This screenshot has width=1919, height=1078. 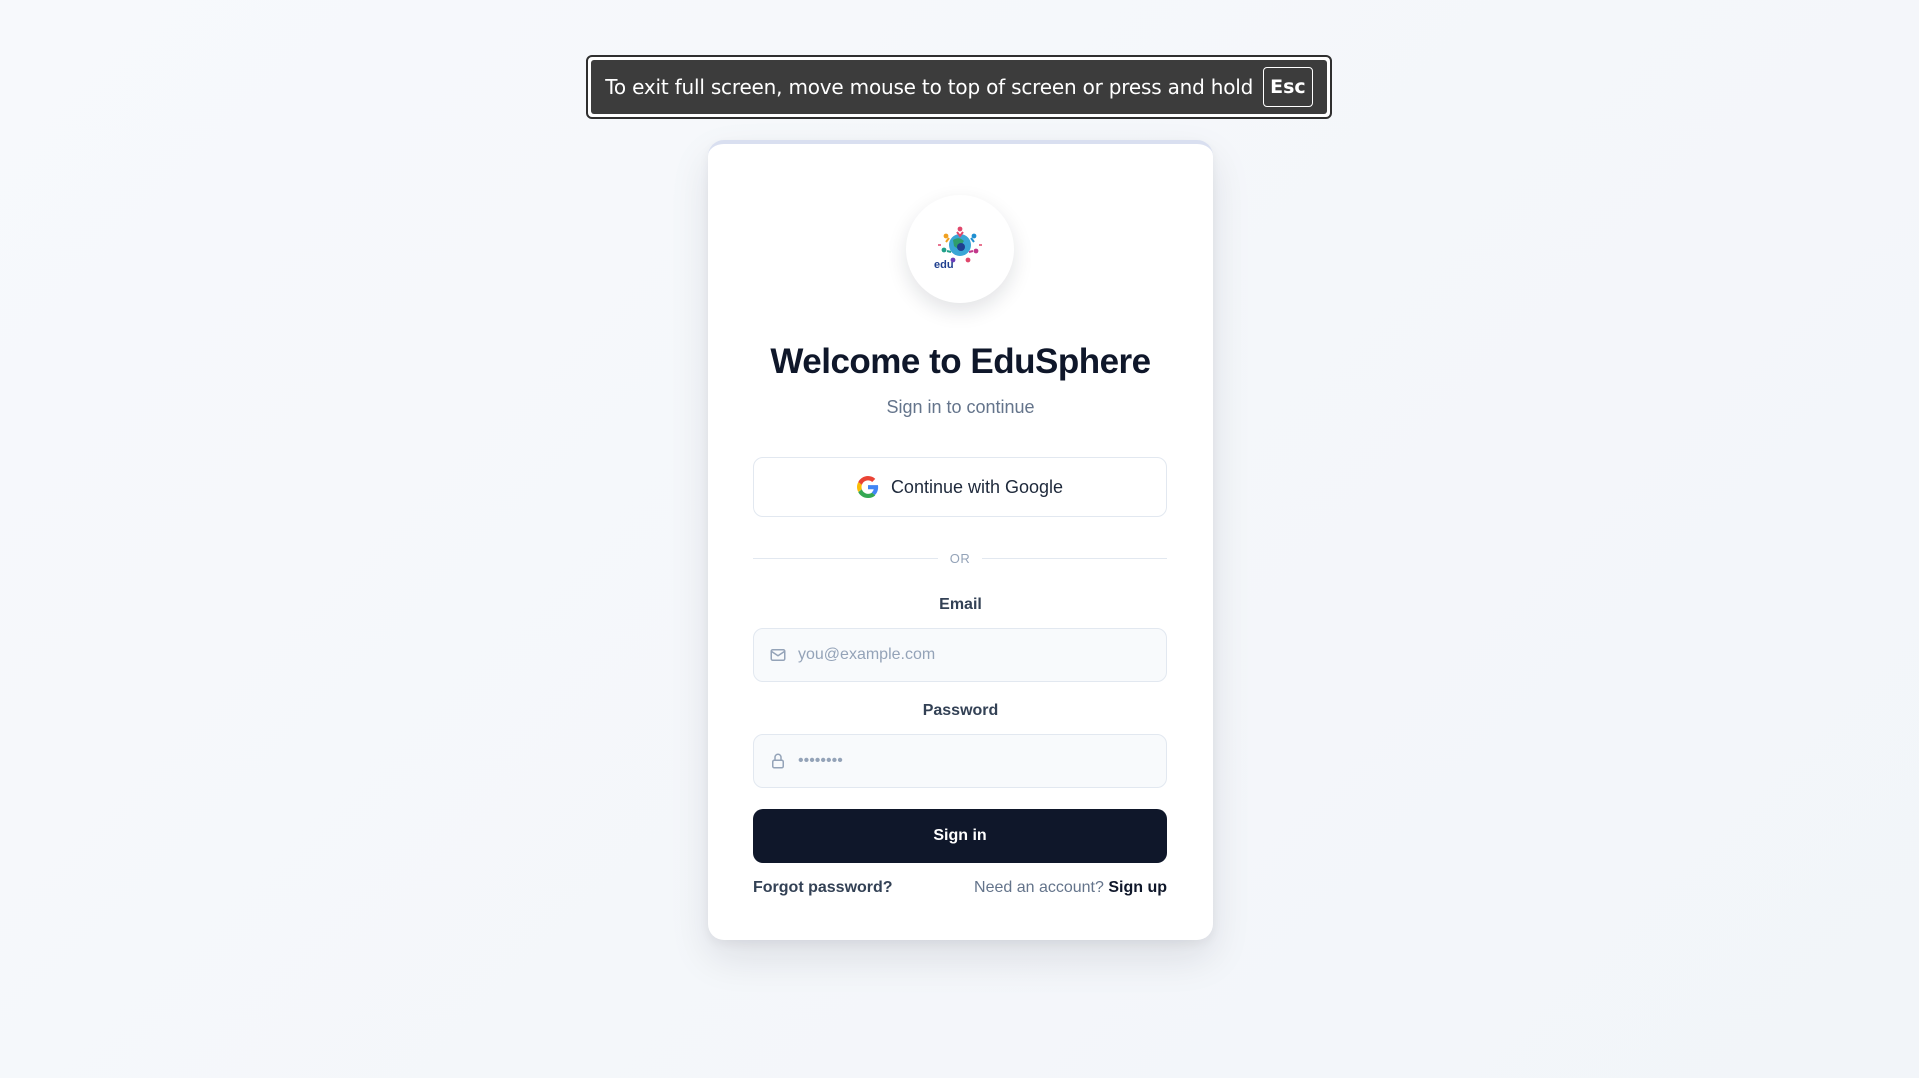 What do you see at coordinates (960, 710) in the screenshot?
I see `password-label: Password` at bounding box center [960, 710].